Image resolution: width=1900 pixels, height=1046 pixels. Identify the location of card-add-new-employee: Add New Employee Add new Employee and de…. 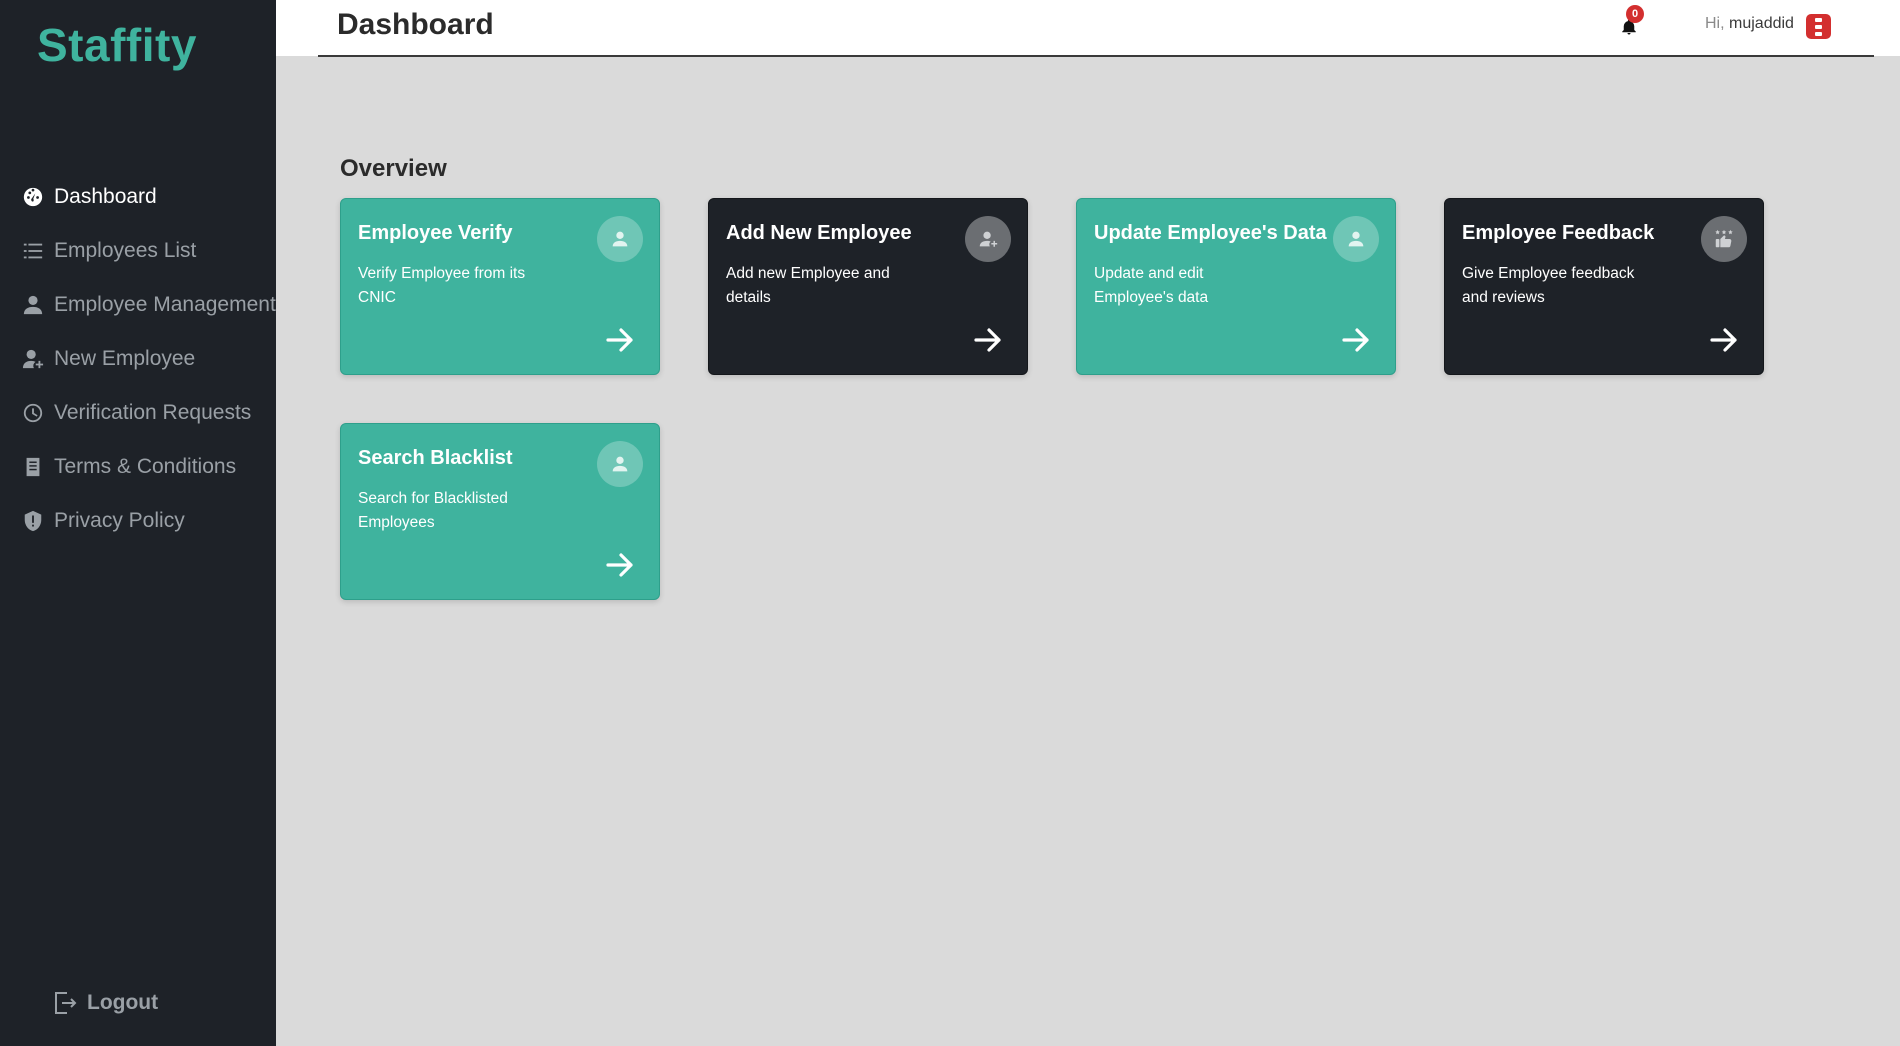
(868, 286).